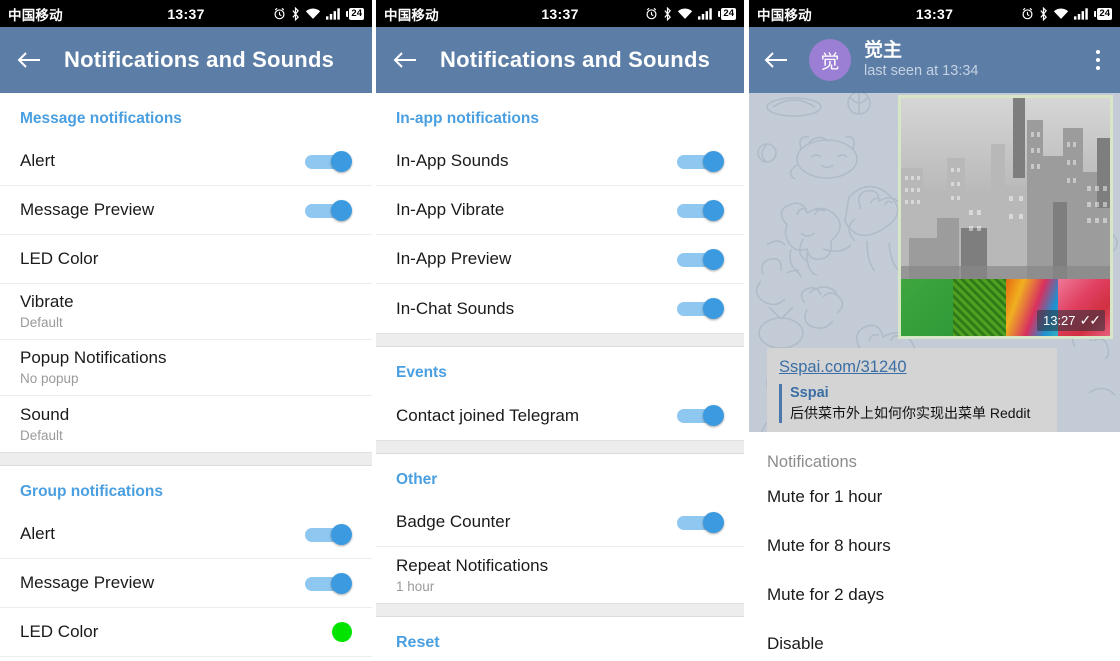 This screenshot has width=1120, height=661. What do you see at coordinates (934, 545) in the screenshot?
I see `sheet-item-mute-8-hours: Mute for 8 hours` at bounding box center [934, 545].